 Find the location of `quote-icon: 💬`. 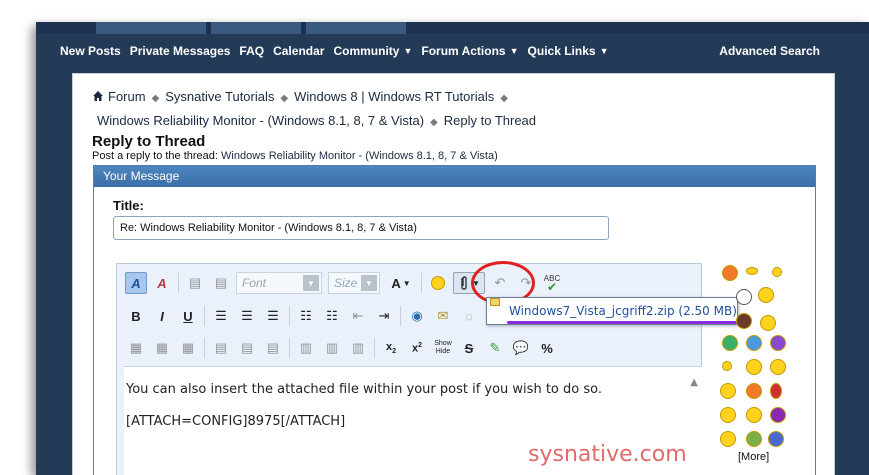

quote-icon: 💬 is located at coordinates (521, 348).